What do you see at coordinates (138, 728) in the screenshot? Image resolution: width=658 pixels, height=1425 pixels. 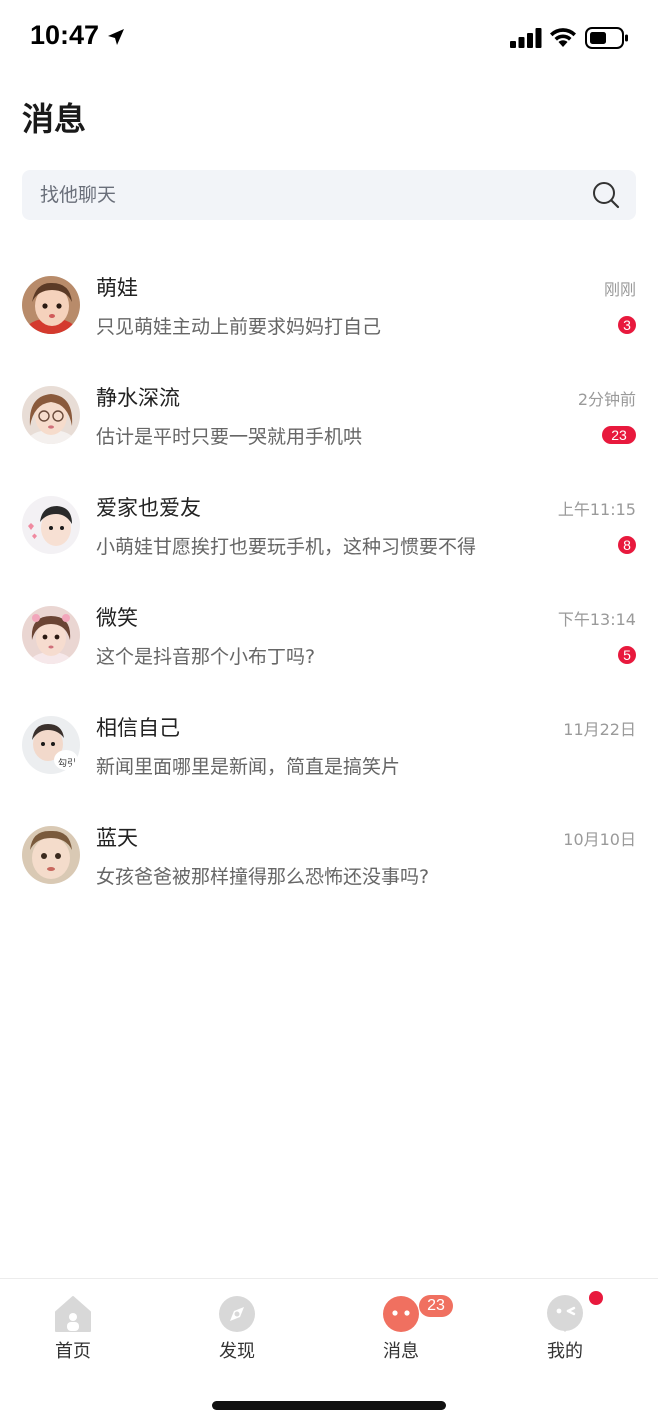 I see `chat-name: 相信自己` at bounding box center [138, 728].